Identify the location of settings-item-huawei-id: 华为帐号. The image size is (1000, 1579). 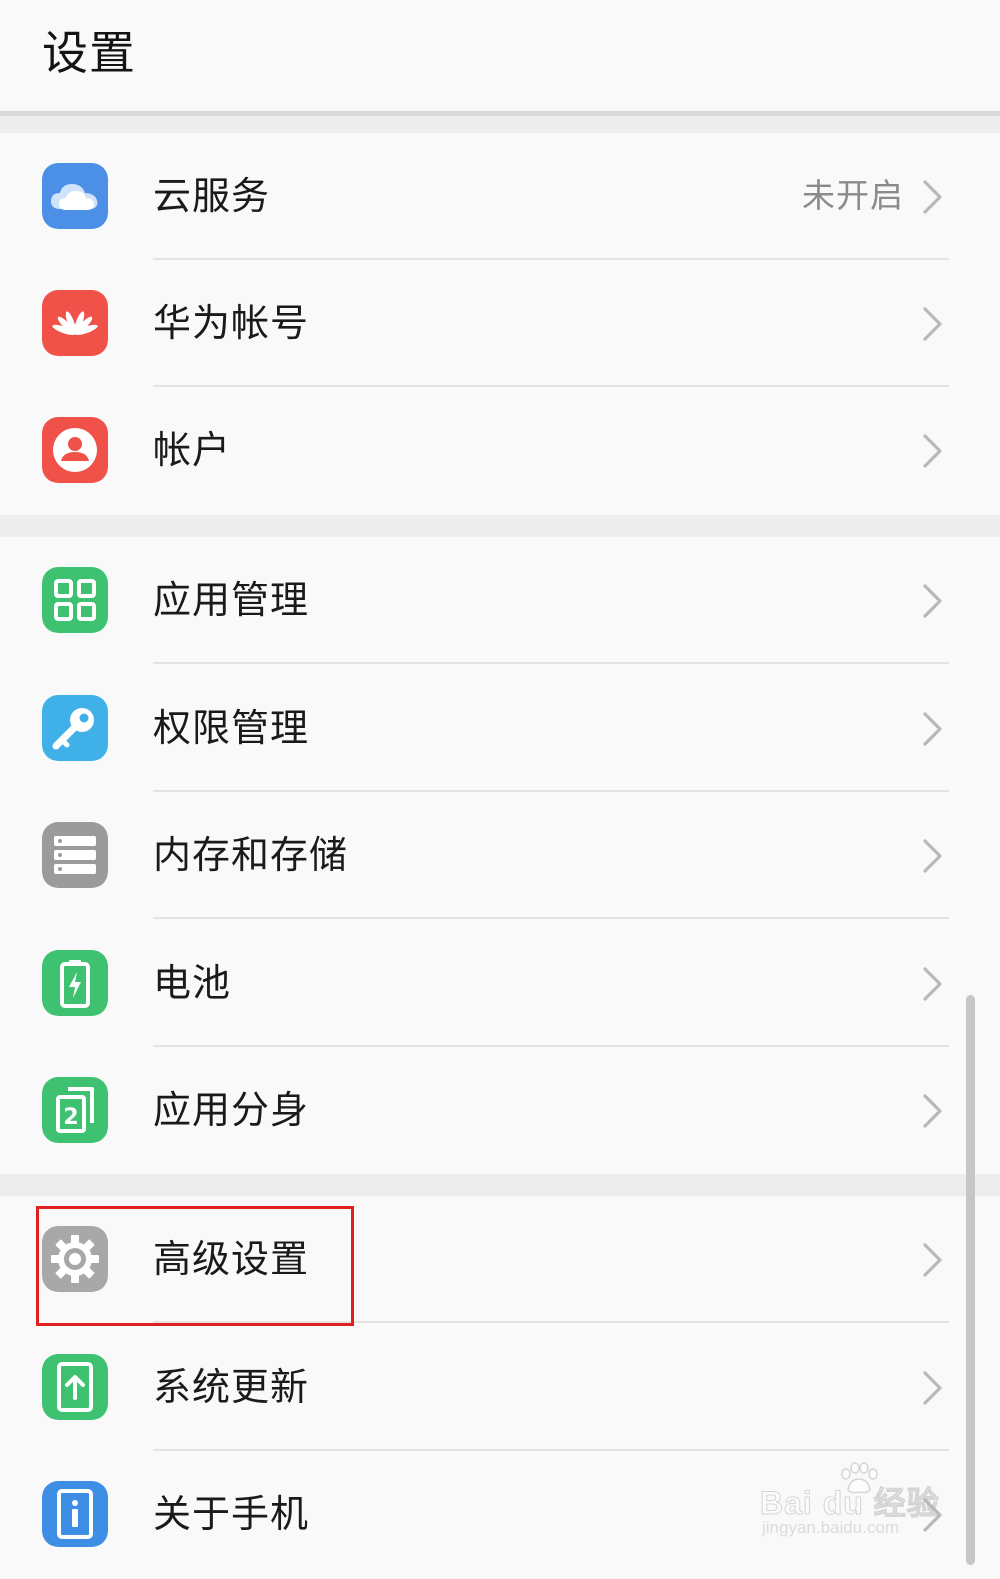
(500, 323).